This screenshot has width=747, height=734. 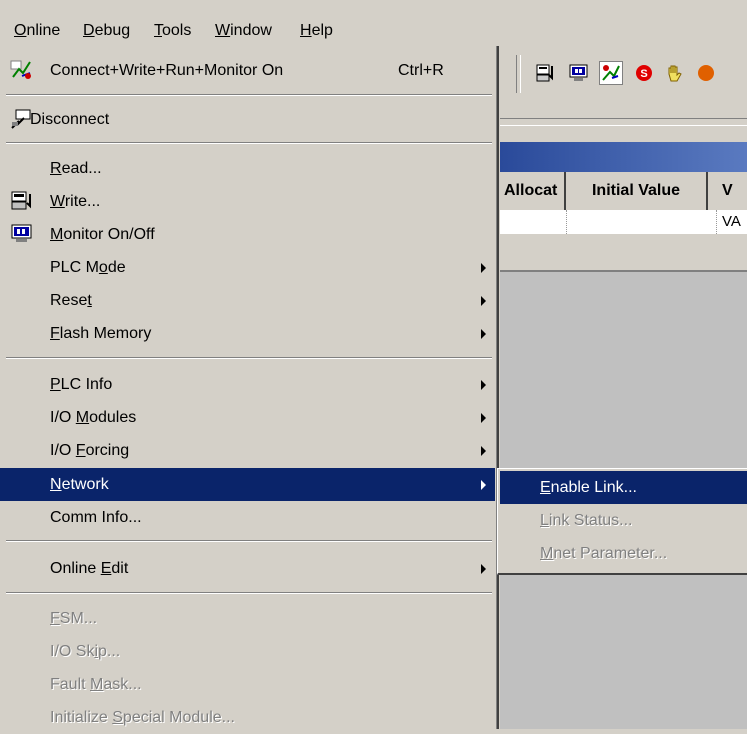 I want to click on mnemonic: H, so click(x=306, y=30).